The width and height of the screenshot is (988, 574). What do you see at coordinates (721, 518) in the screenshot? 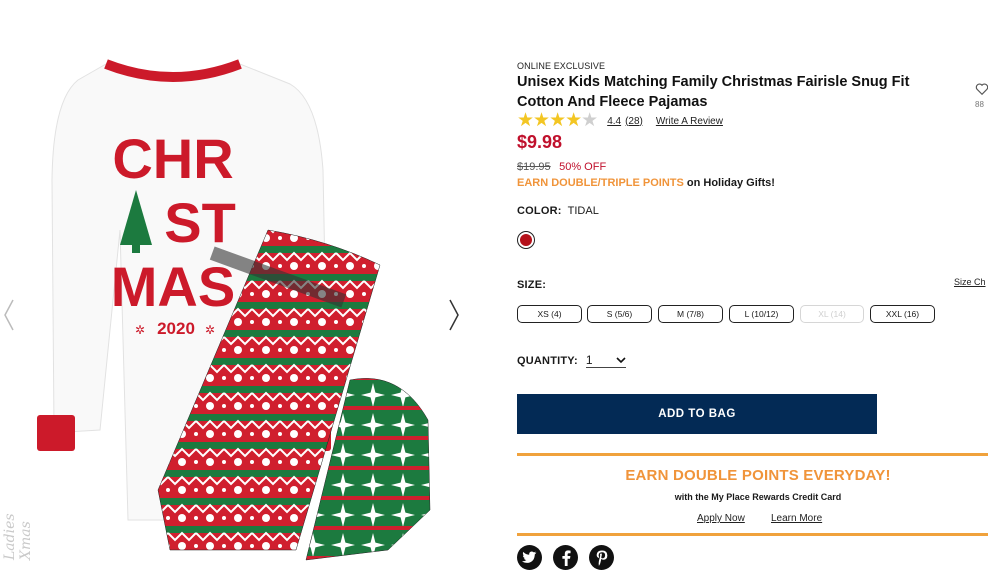
I see `apply-now-link: Apply Now` at bounding box center [721, 518].